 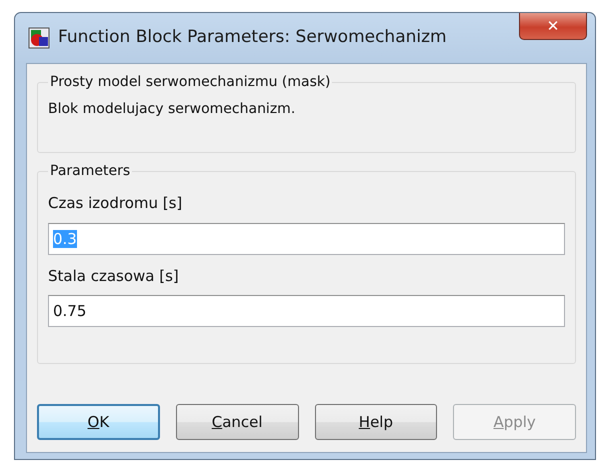 What do you see at coordinates (376, 422) in the screenshot?
I see `dialog-button: Help` at bounding box center [376, 422].